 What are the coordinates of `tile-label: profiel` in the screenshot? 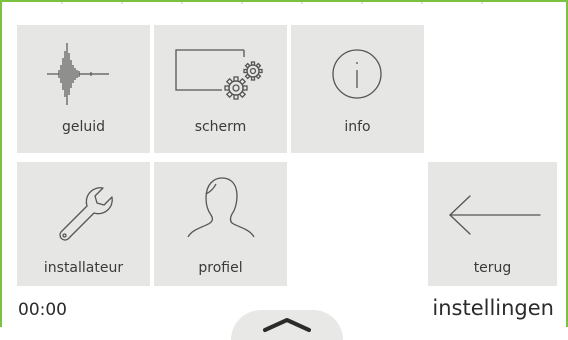 It's located at (220, 268).